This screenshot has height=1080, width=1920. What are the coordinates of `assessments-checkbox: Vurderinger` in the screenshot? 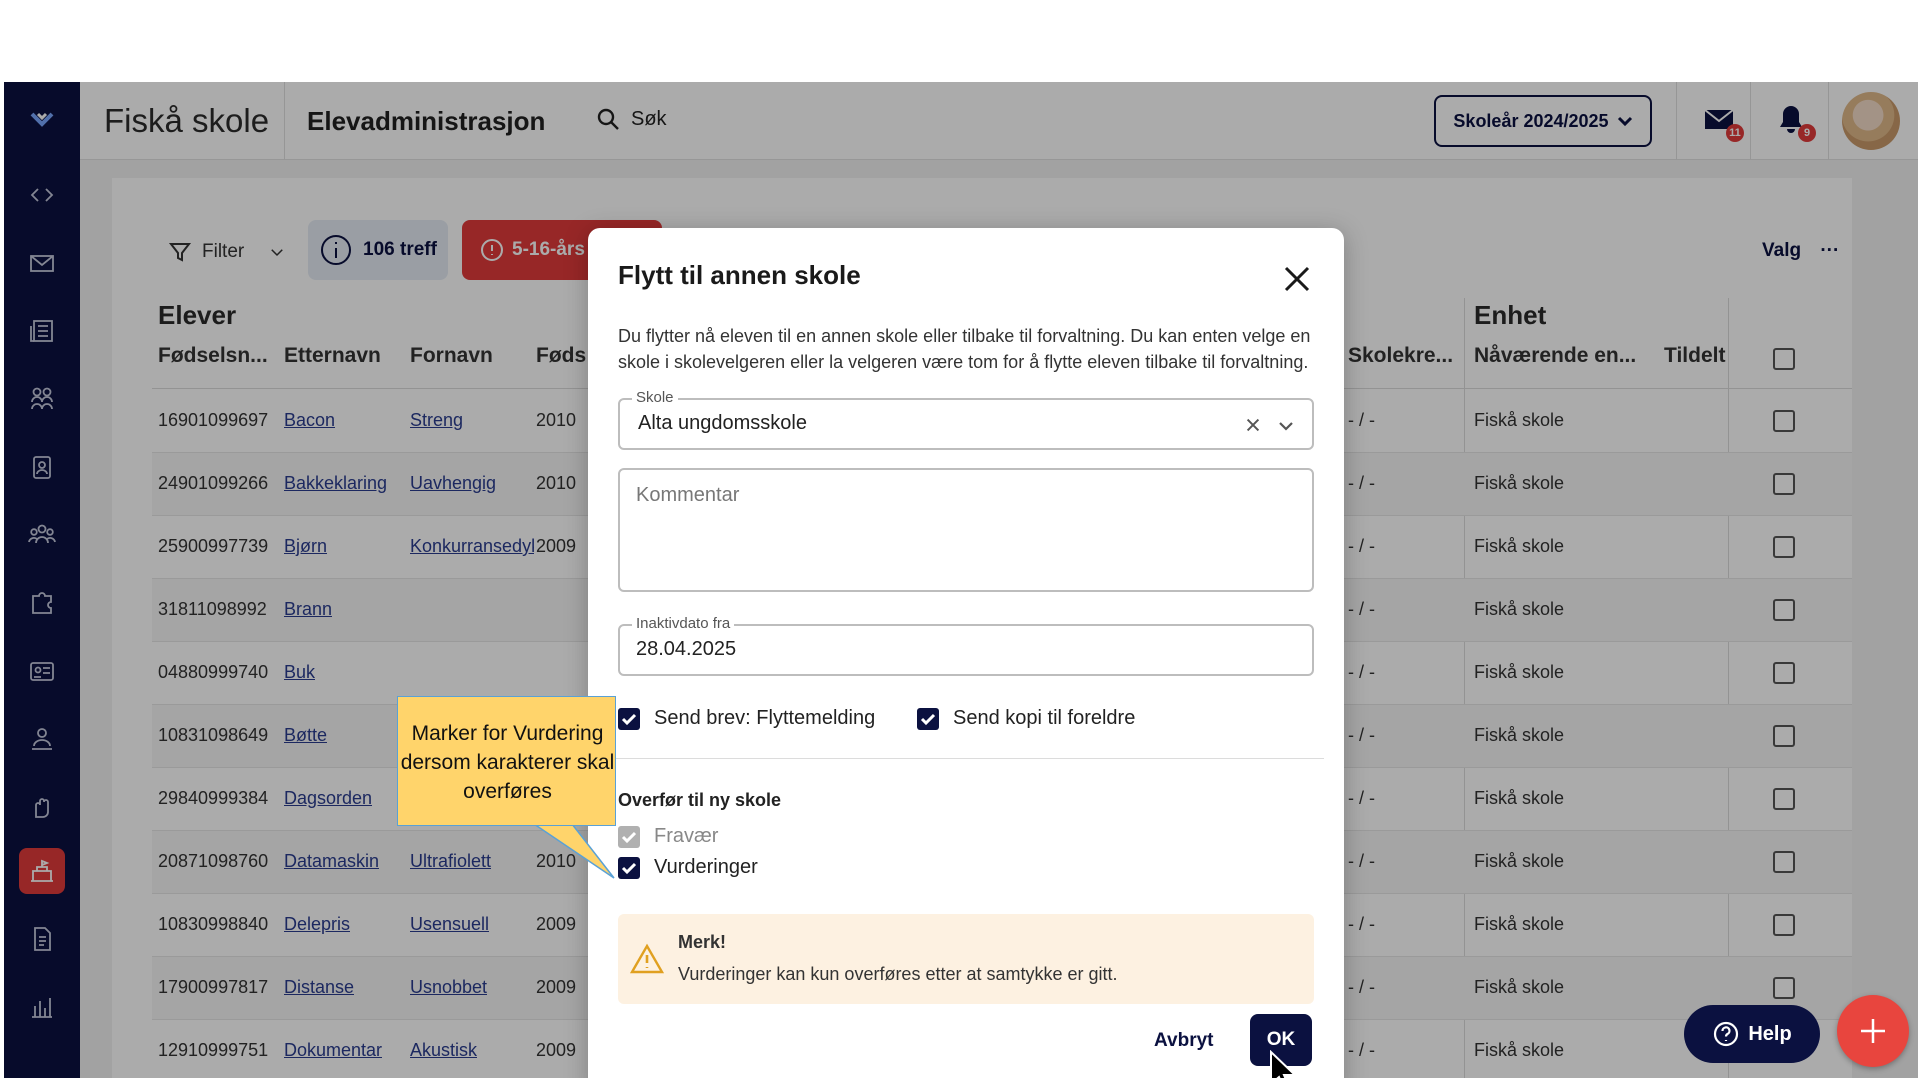 It's located at (688, 867).